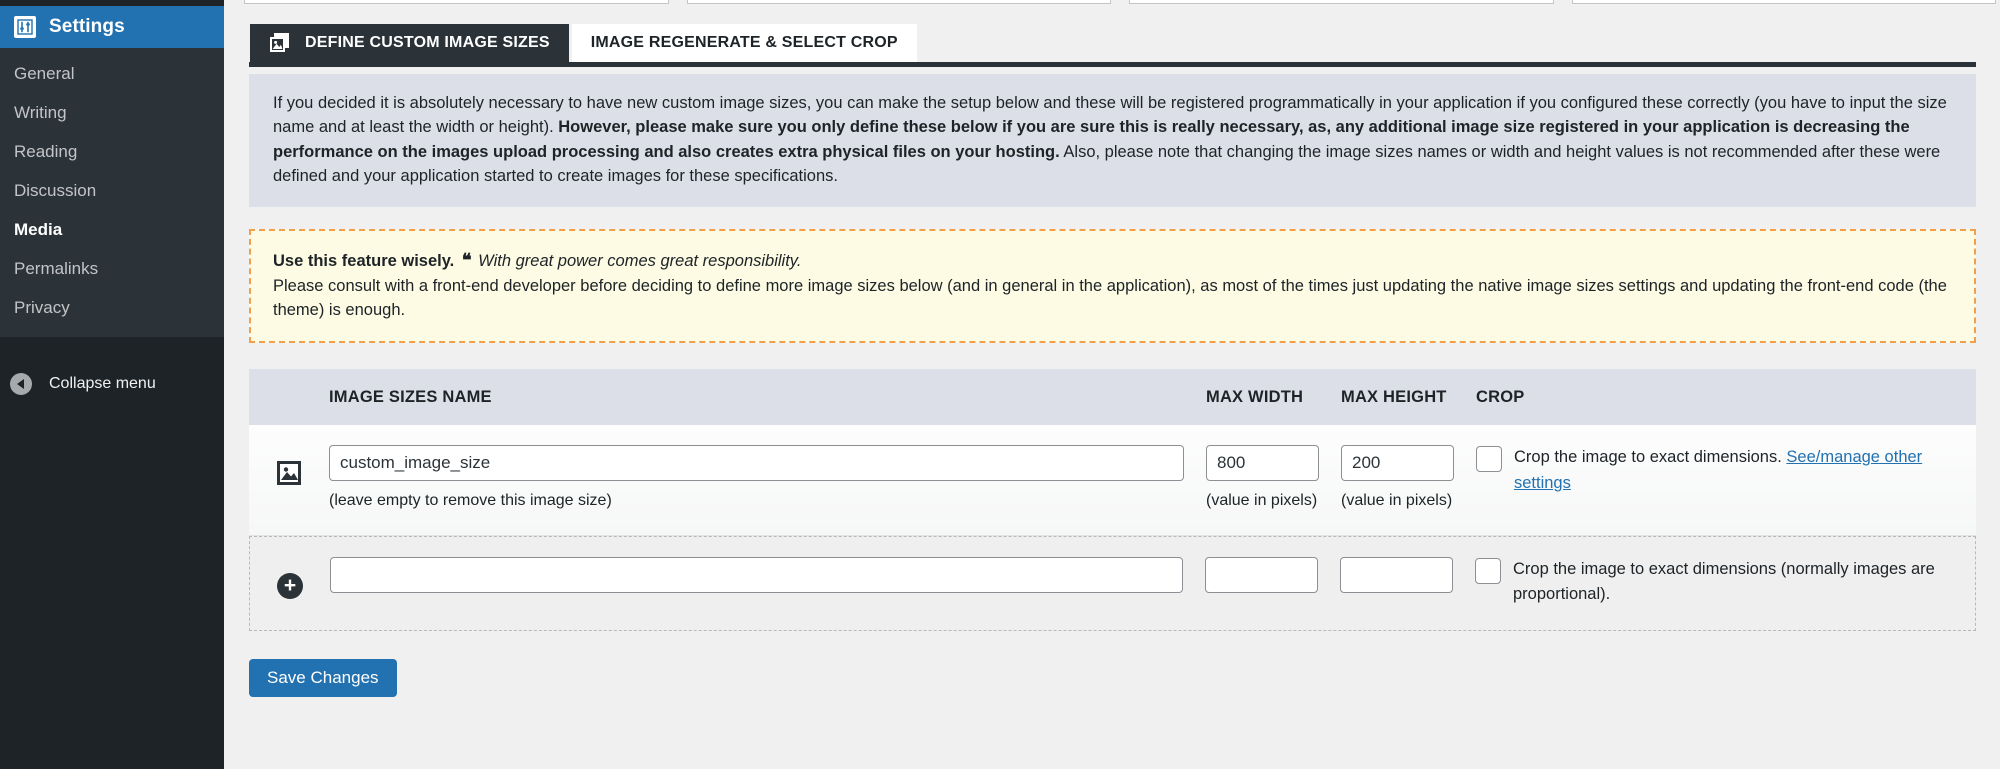 The image size is (2000, 769). Describe the element at coordinates (1255, 396) in the screenshot. I see `header-max-width: MAX WIDTH` at that location.